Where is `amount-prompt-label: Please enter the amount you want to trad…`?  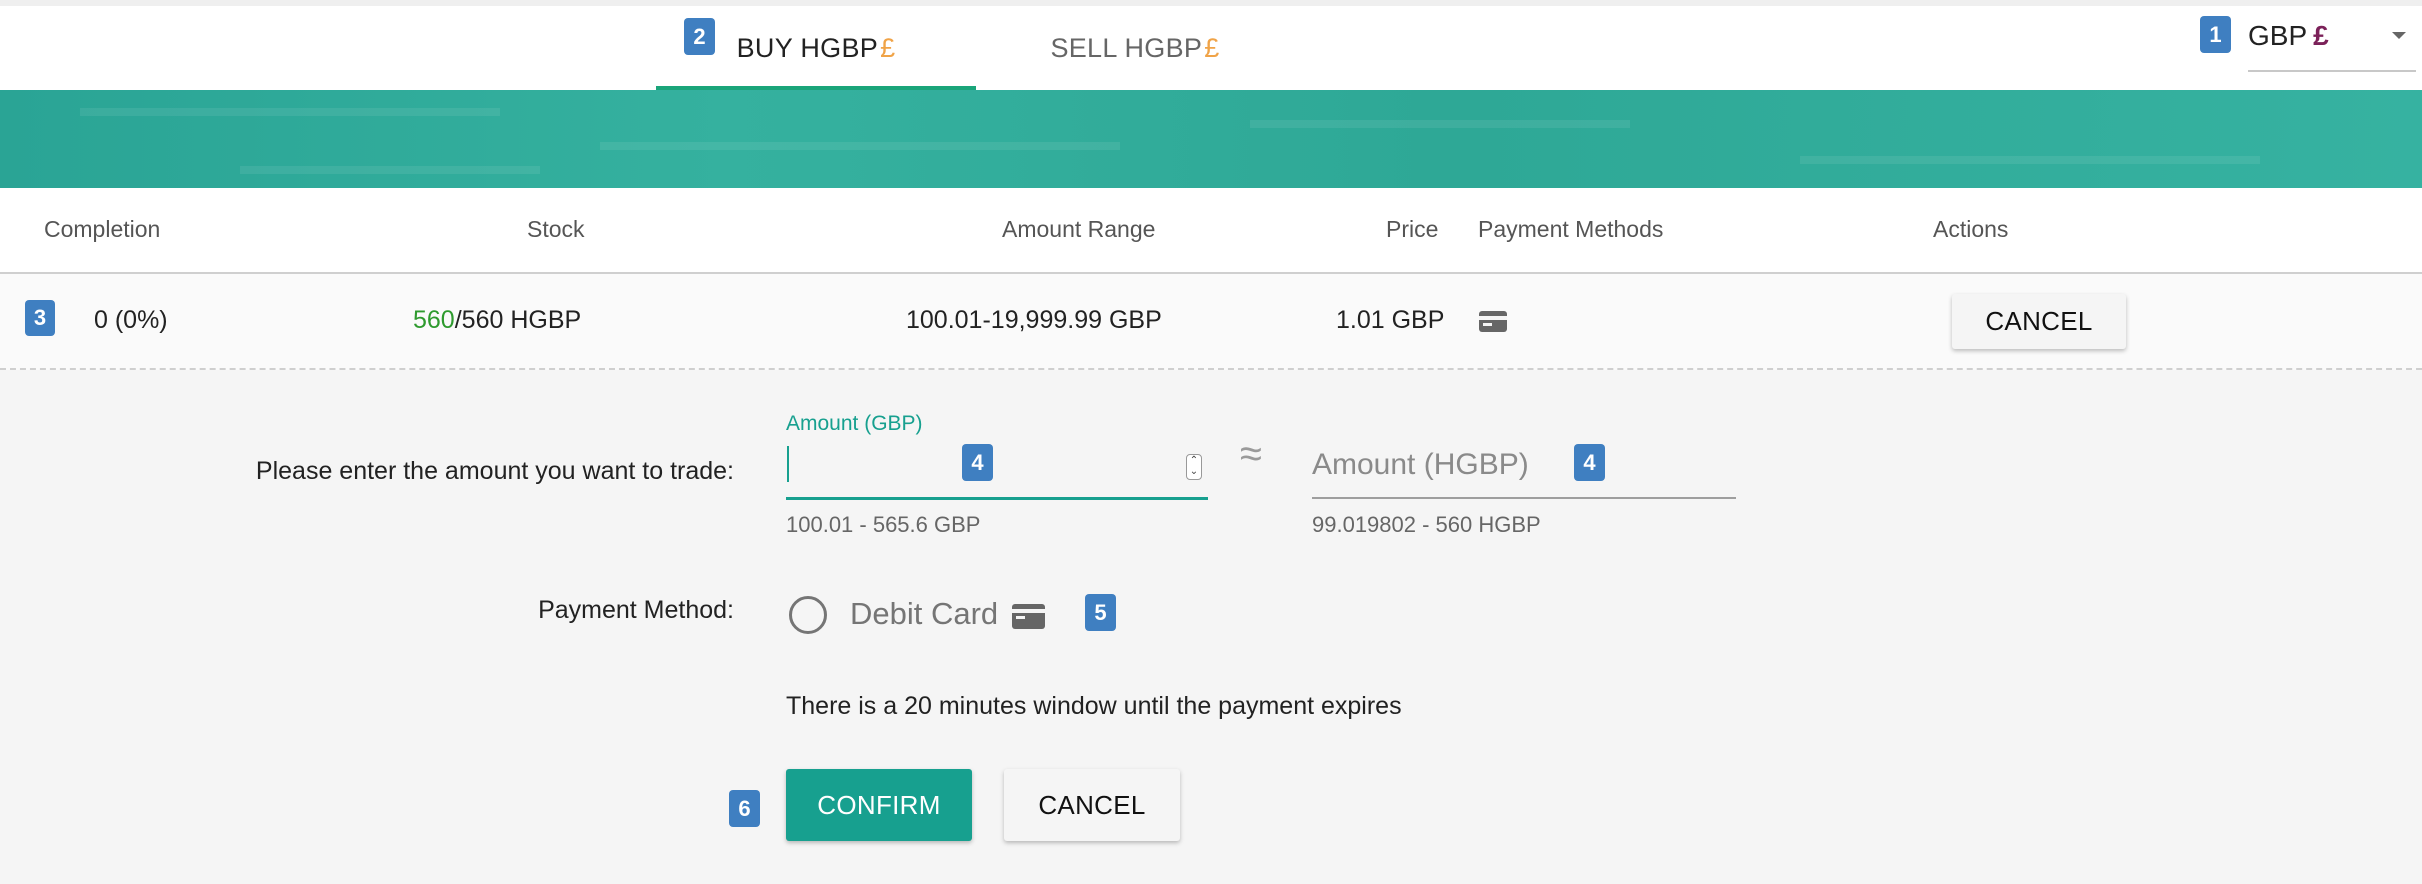 amount-prompt-label: Please enter the amount you want to trad… is located at coordinates (494, 471).